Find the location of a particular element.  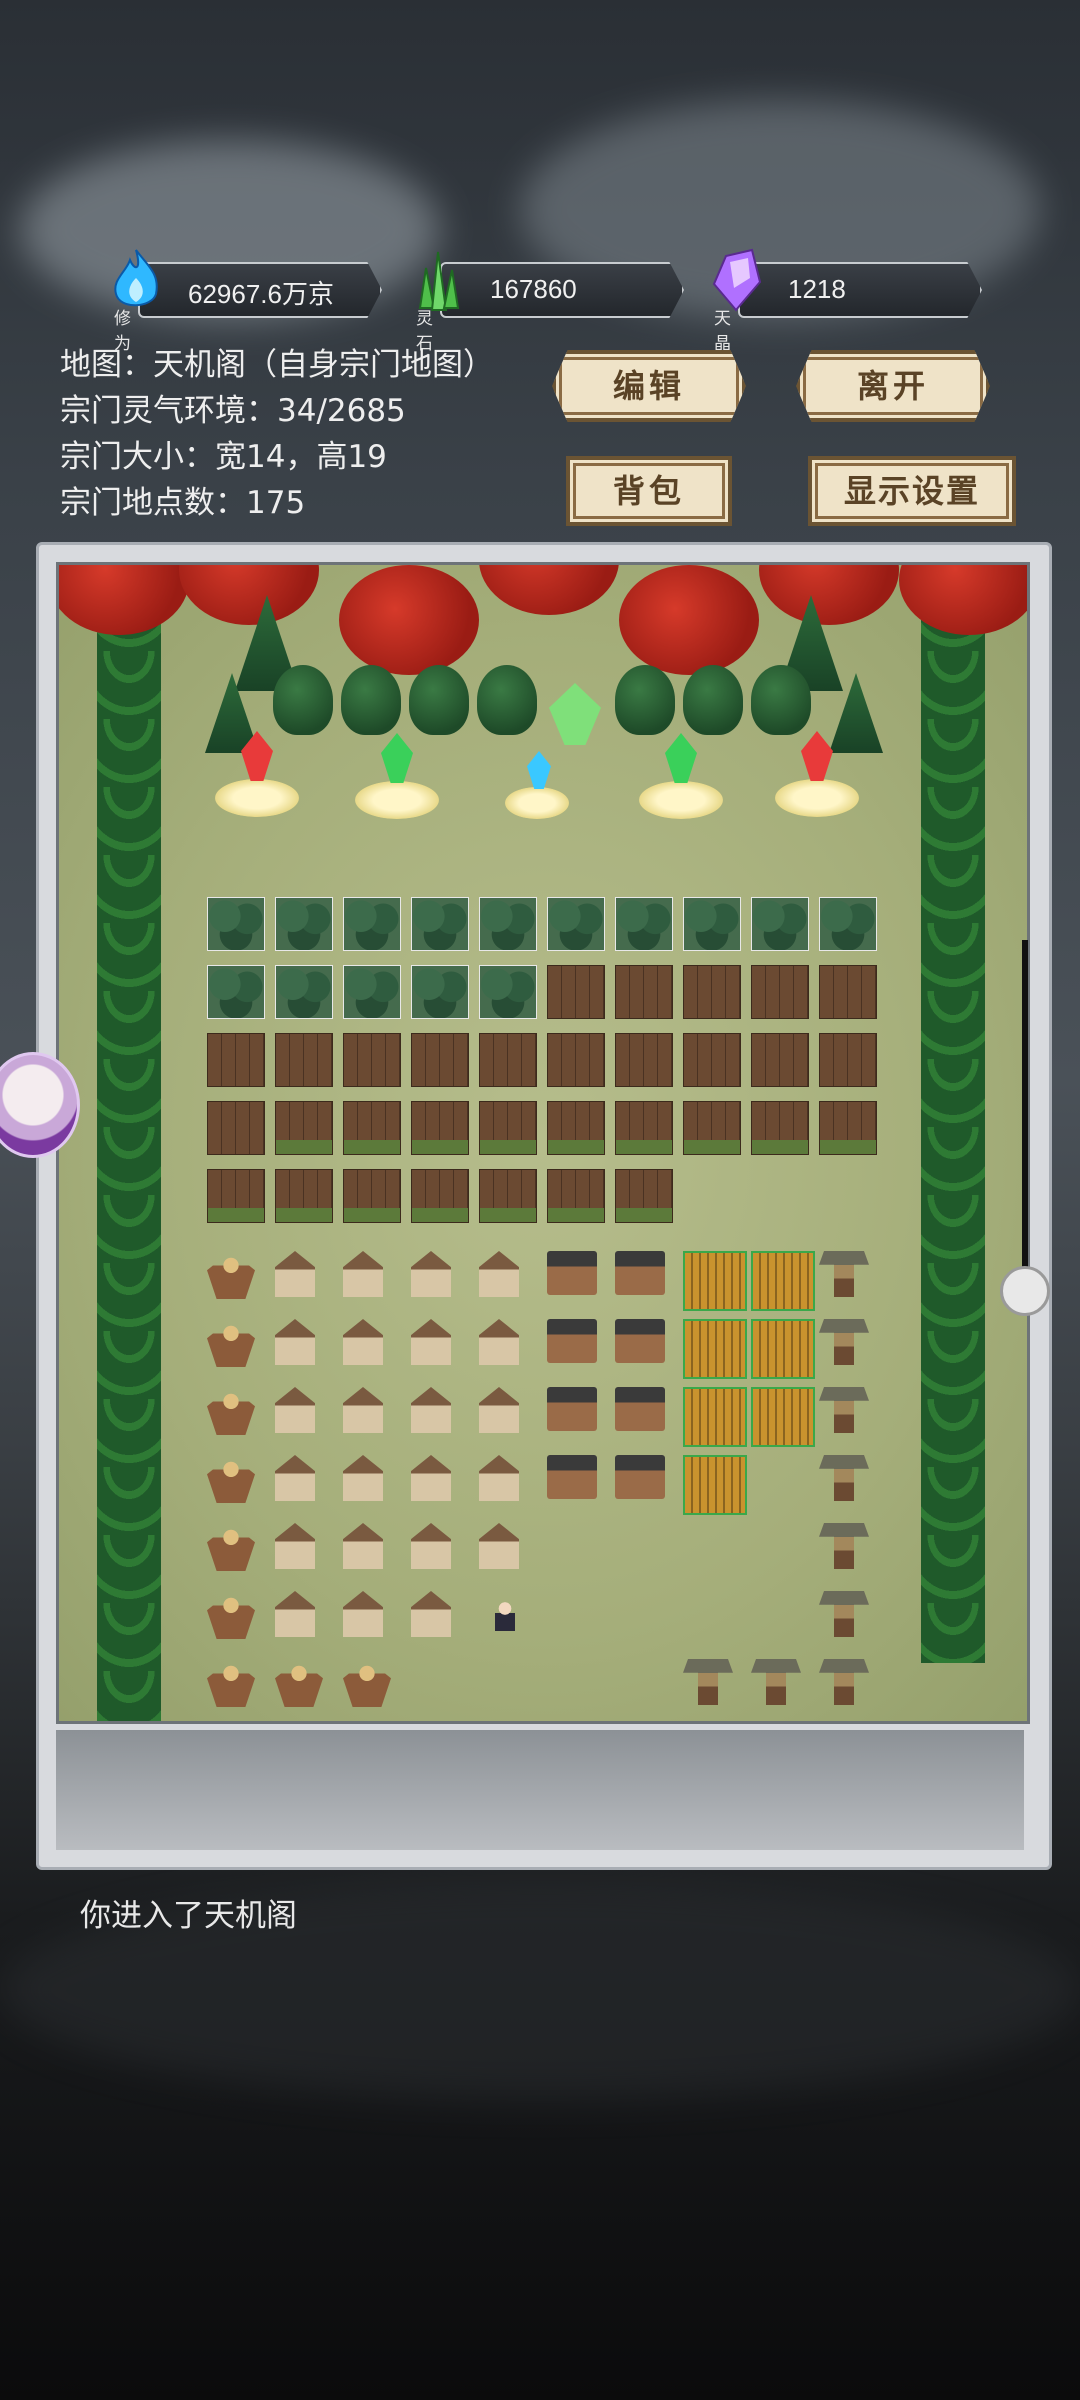

disciple-figure is located at coordinates (505, 1616).